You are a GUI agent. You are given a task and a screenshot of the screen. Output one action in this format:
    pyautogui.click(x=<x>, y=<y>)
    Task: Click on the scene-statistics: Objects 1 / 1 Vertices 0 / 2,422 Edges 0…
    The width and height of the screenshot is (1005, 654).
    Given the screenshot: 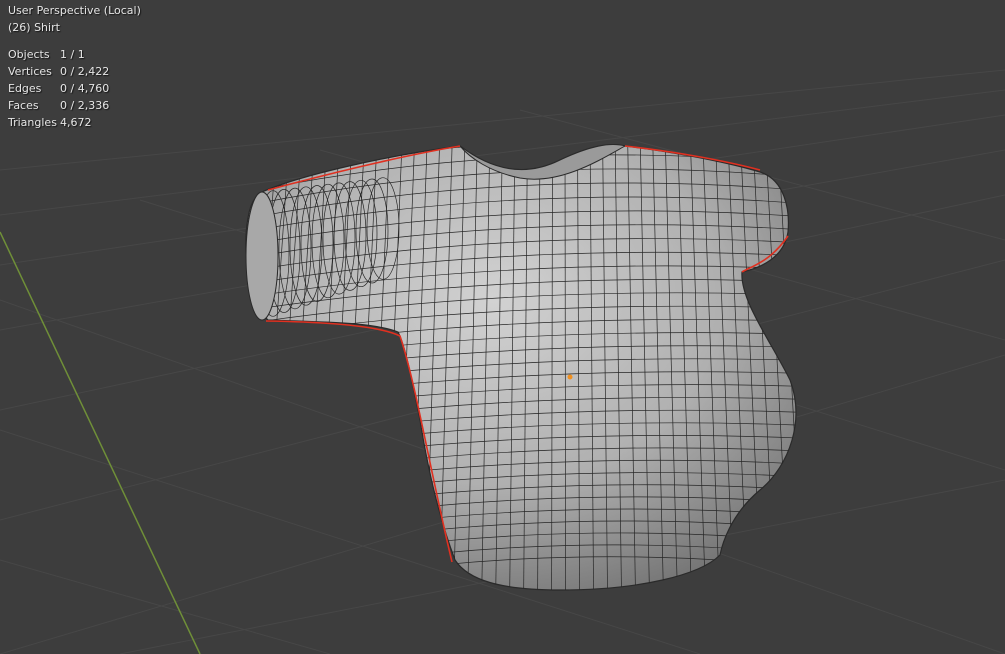 What is the action you would take?
    pyautogui.click(x=74, y=88)
    